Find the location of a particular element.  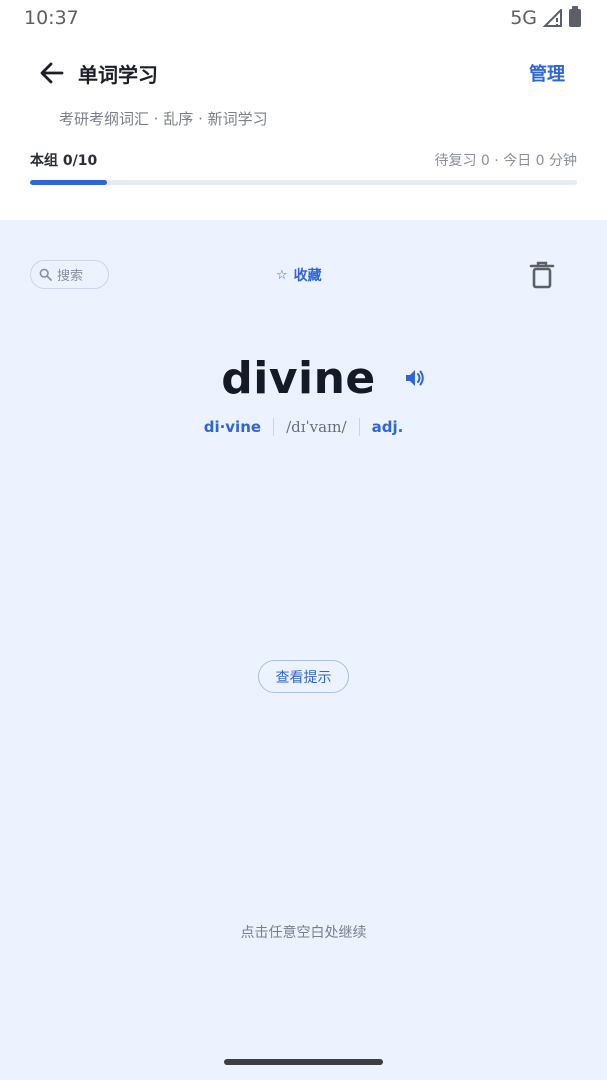

word-row: divine is located at coordinates (303, 378).